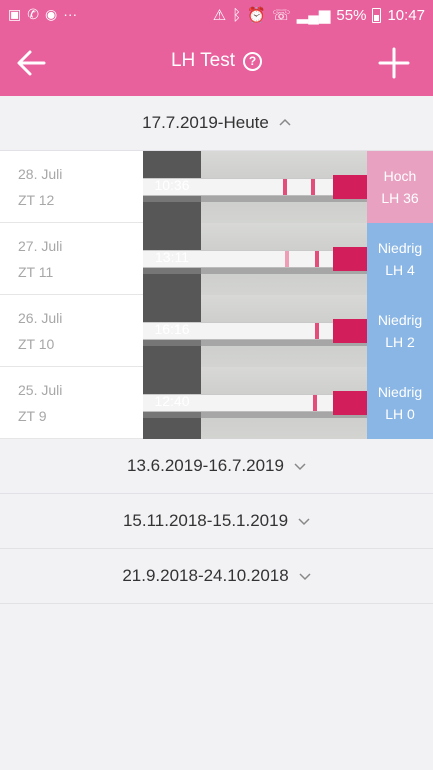 The height and width of the screenshot is (770, 433). What do you see at coordinates (205, 575) in the screenshot?
I see `group-label: 21.9.2018-24.10.2018` at bounding box center [205, 575].